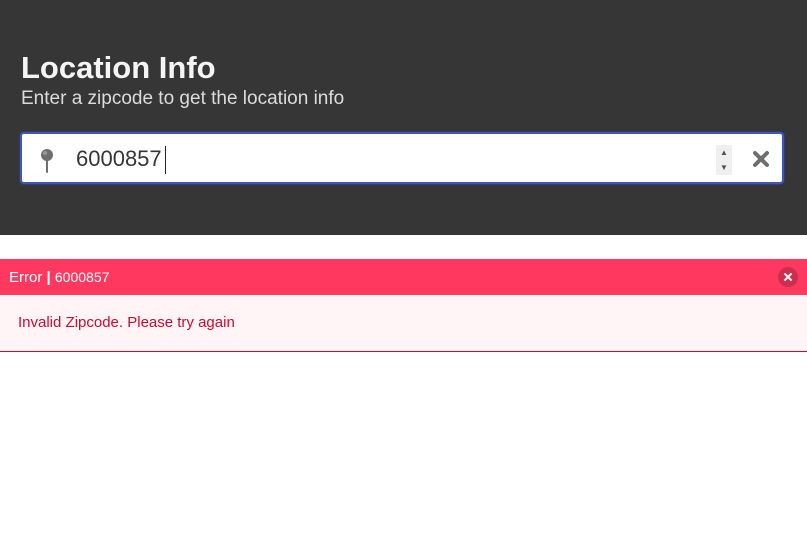  Describe the element at coordinates (761, 159) in the screenshot. I see `close-icon` at that location.